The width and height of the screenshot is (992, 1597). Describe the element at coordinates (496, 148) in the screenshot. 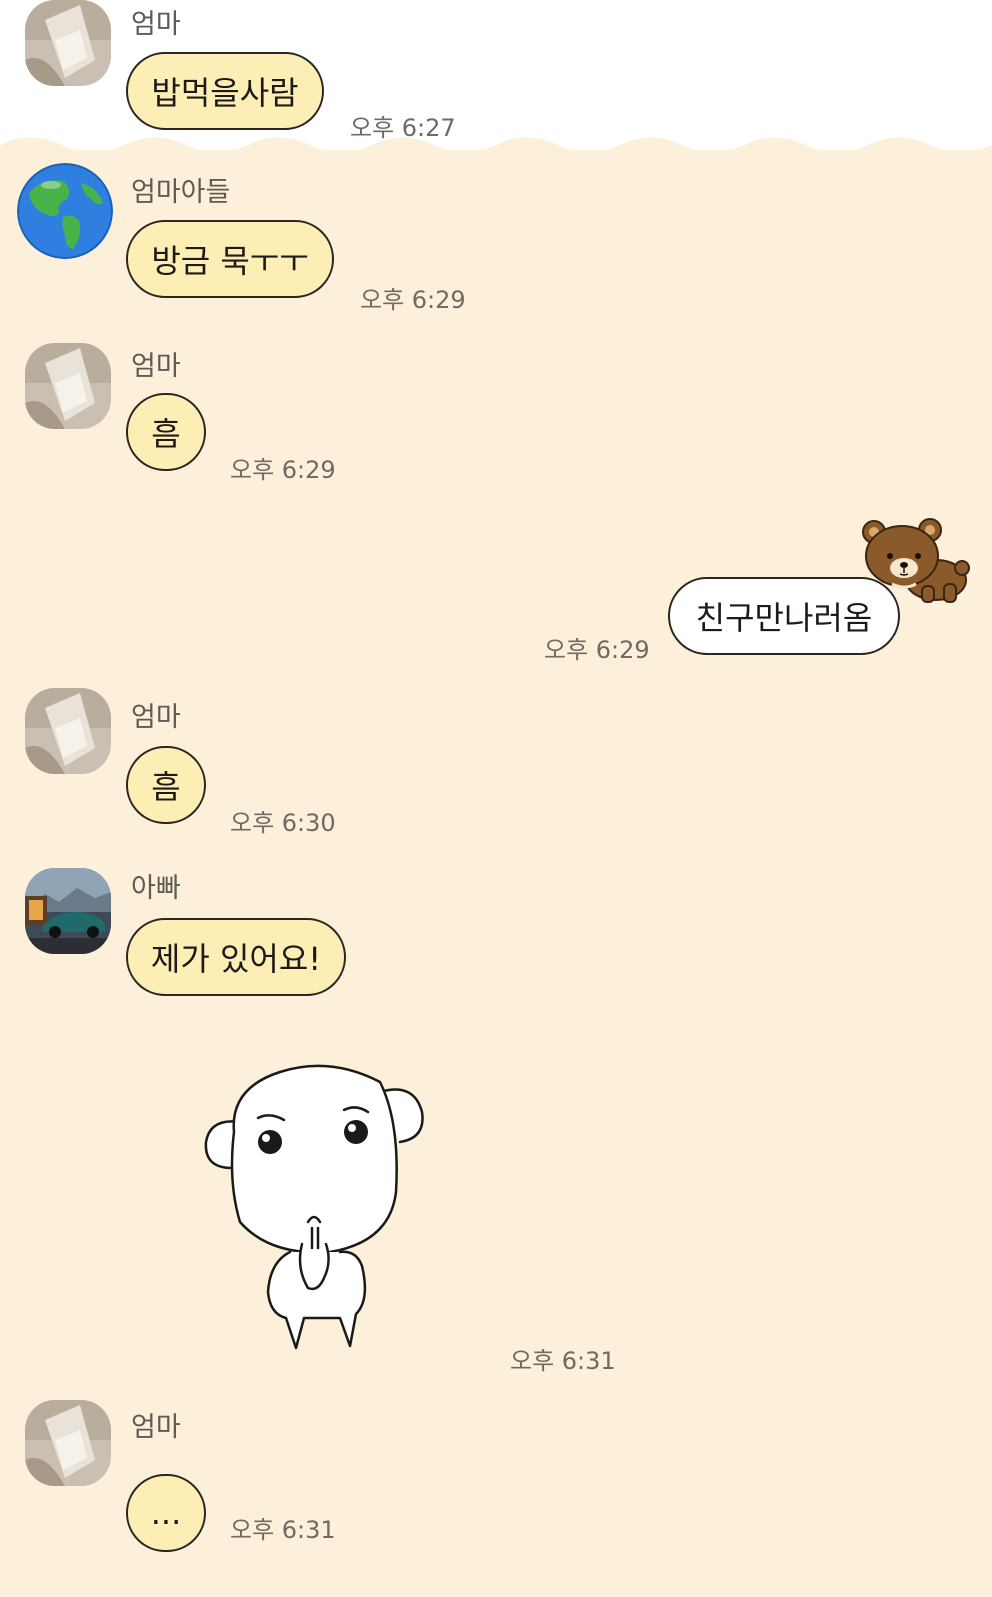

I see `wave-divider` at that location.